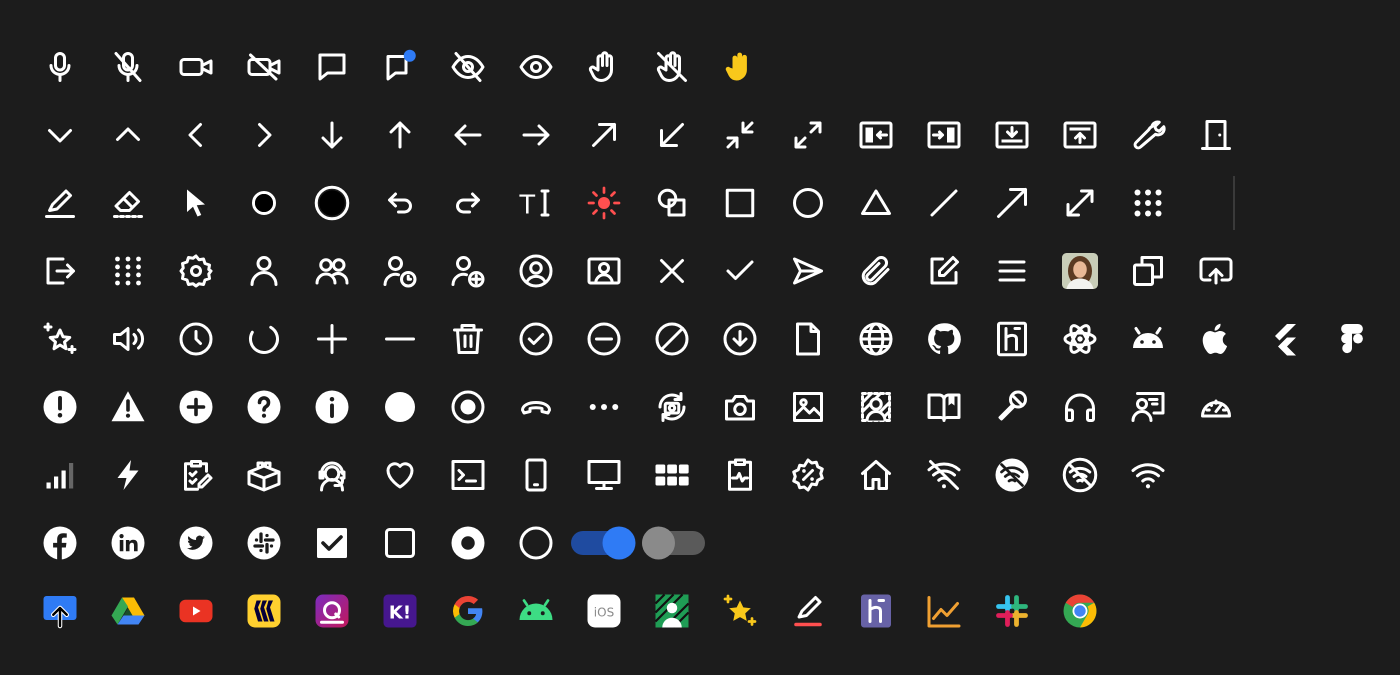 The width and height of the screenshot is (1400, 675). What do you see at coordinates (876, 135) in the screenshot?
I see `panel-collapse-left-icon` at bounding box center [876, 135].